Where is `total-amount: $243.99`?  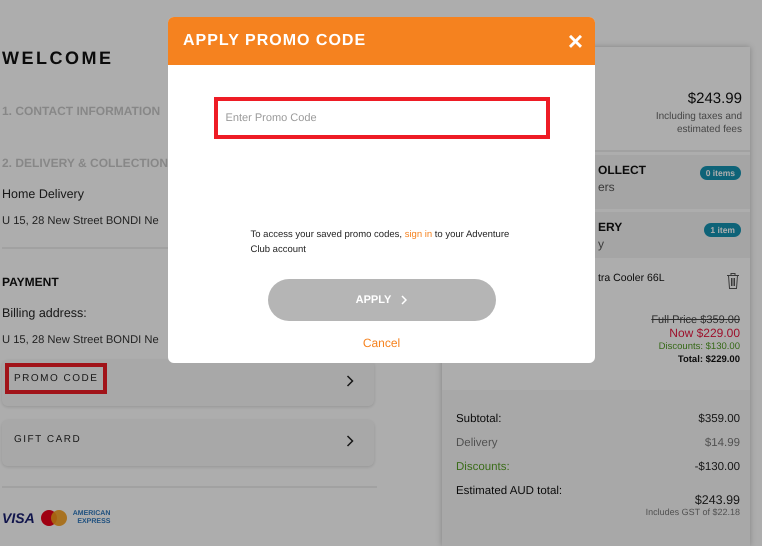
total-amount: $243.99 is located at coordinates (715, 98).